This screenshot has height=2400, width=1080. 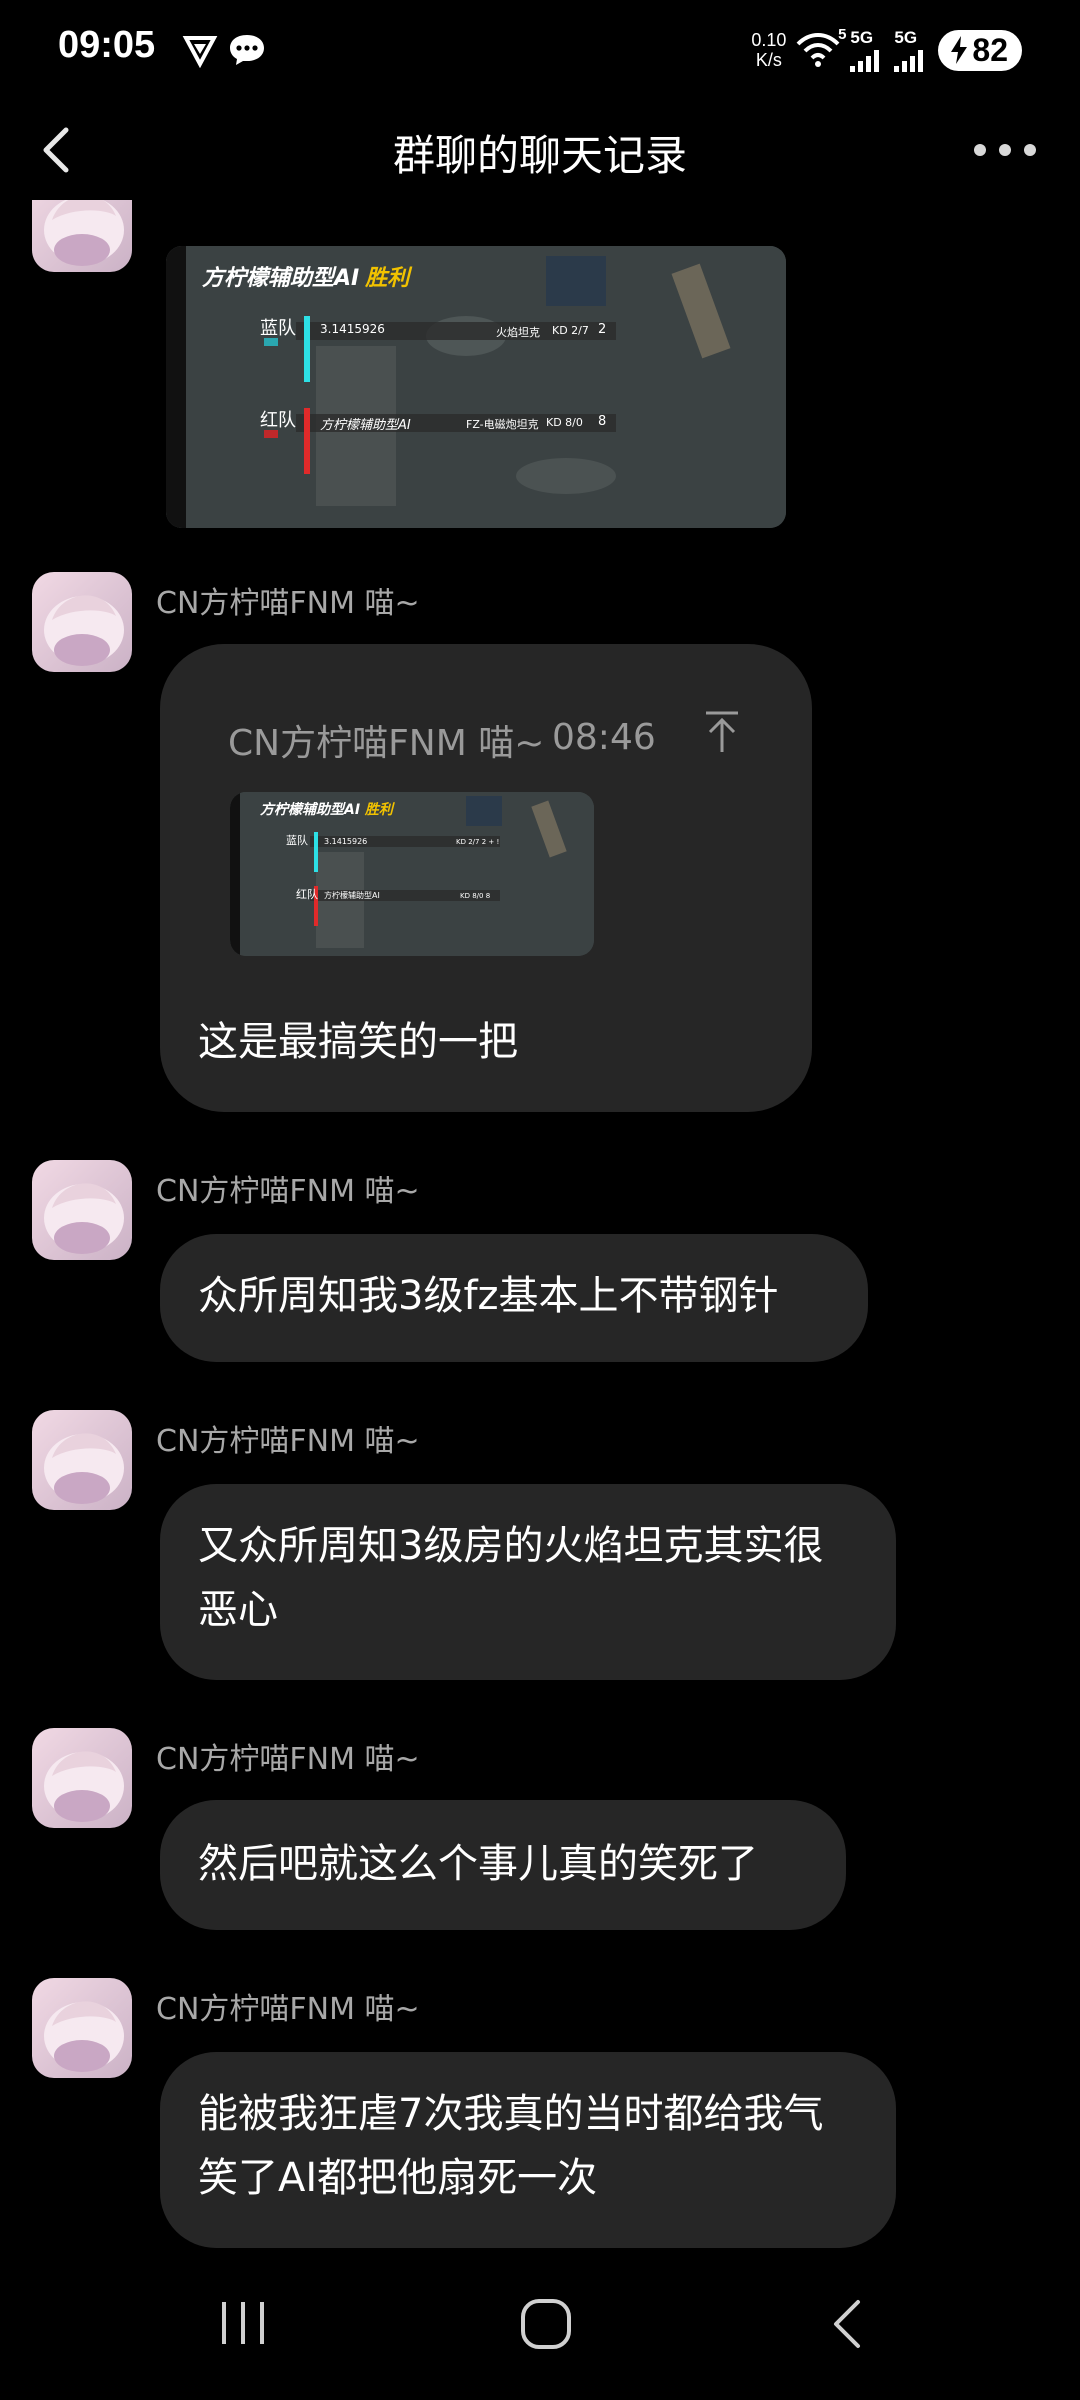 What do you see at coordinates (604, 737) in the screenshot?
I see `quote-time: 08:46` at bounding box center [604, 737].